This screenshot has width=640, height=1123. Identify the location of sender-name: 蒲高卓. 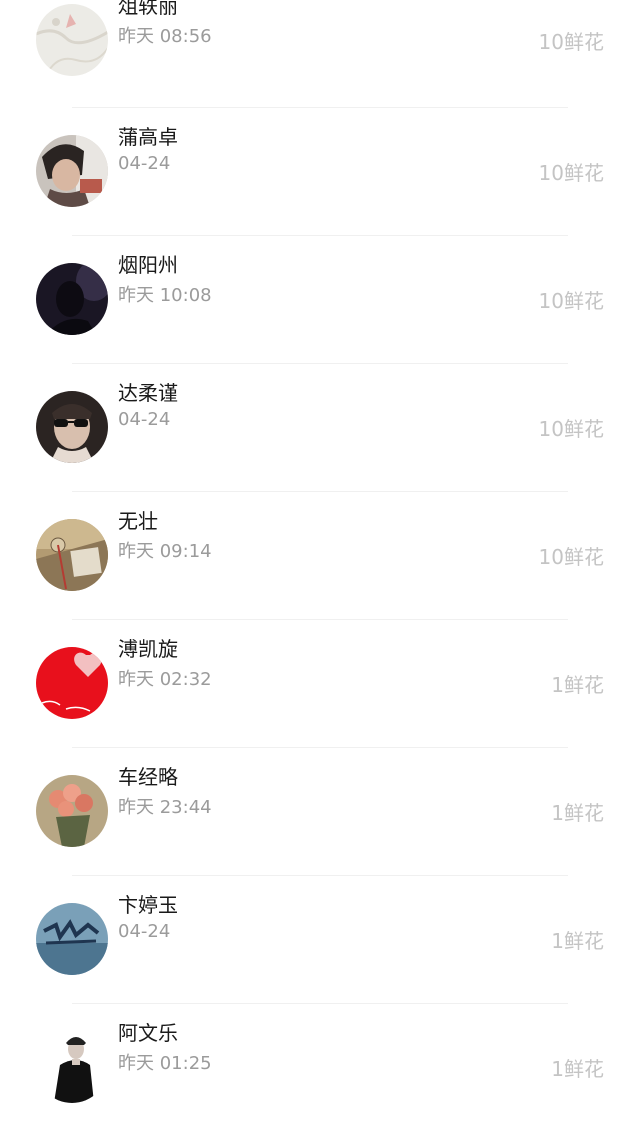
(148, 137).